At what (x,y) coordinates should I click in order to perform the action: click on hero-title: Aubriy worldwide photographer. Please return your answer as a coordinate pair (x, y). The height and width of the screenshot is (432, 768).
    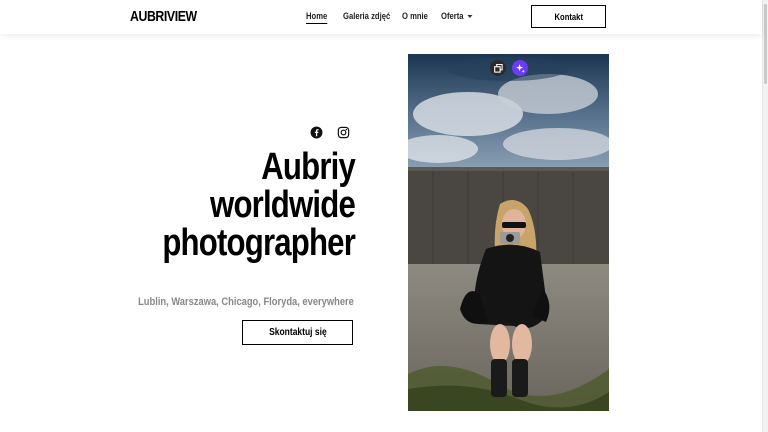
    Looking at the image, I should click on (225, 205).